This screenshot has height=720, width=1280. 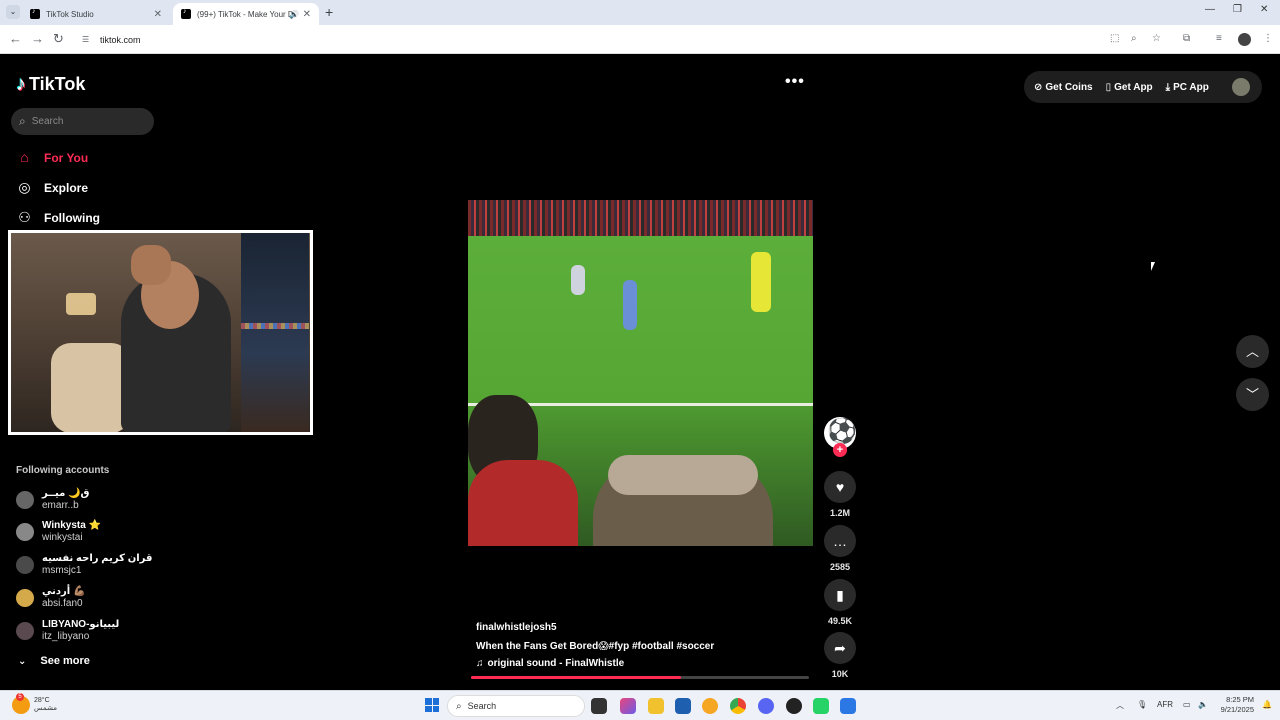 What do you see at coordinates (840, 450) in the screenshot?
I see `follow-plus-icon: +` at bounding box center [840, 450].